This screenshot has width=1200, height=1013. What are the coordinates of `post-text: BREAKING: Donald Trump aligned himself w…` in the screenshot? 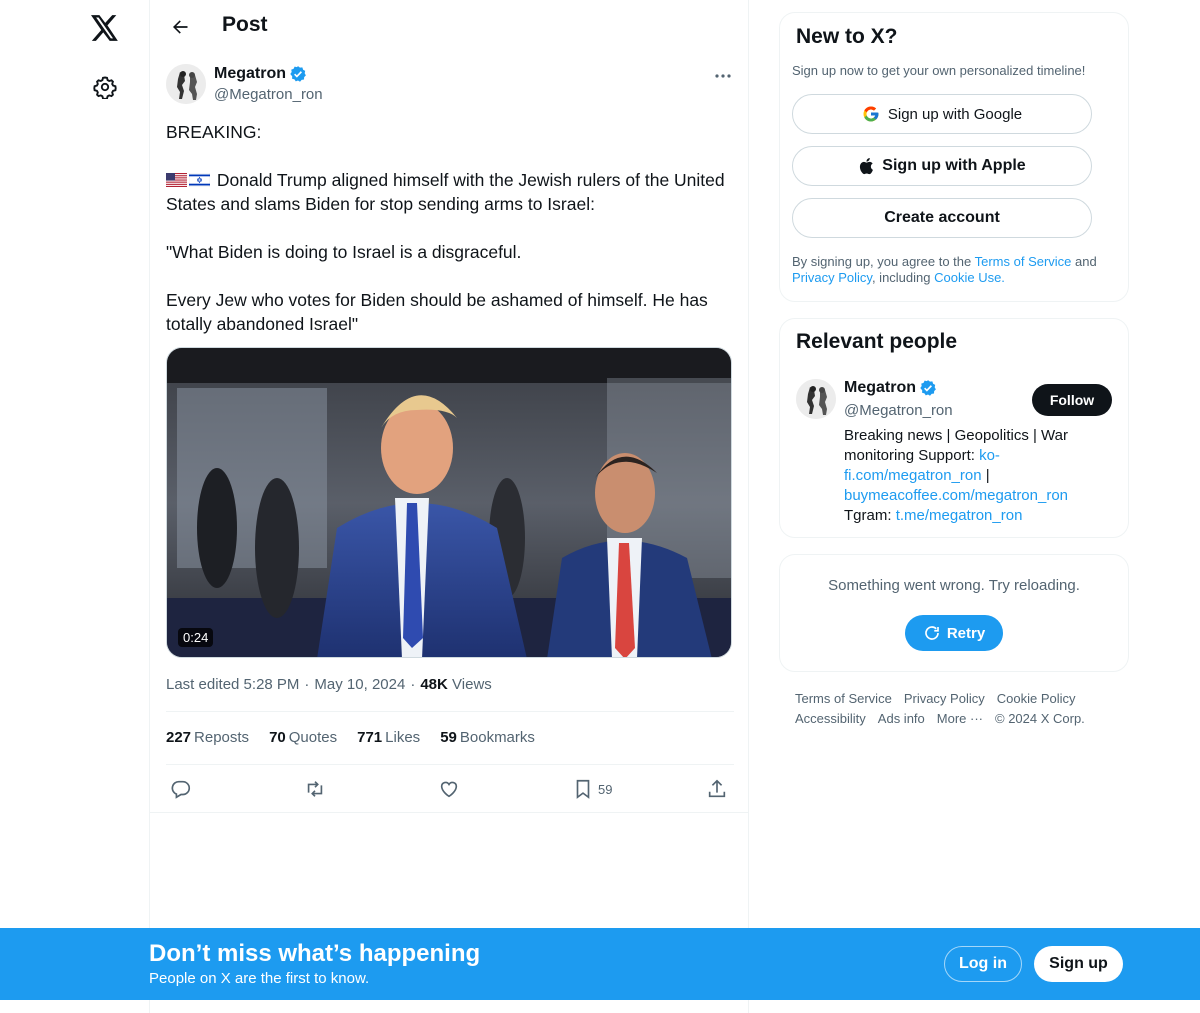 It's located at (449, 228).